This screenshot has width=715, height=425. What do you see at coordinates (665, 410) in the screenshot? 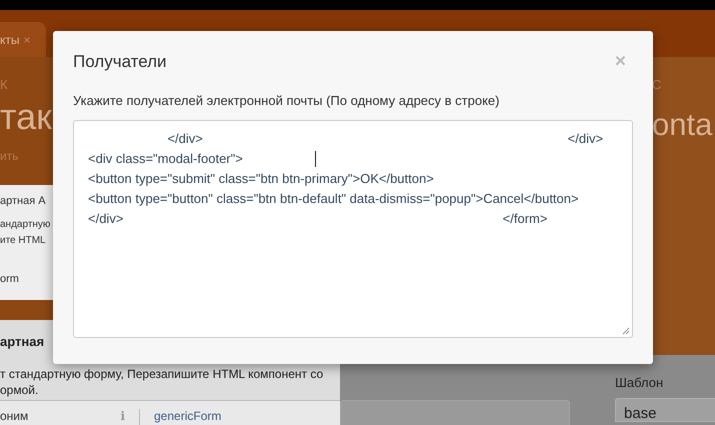
I see `template-select: base` at bounding box center [665, 410].